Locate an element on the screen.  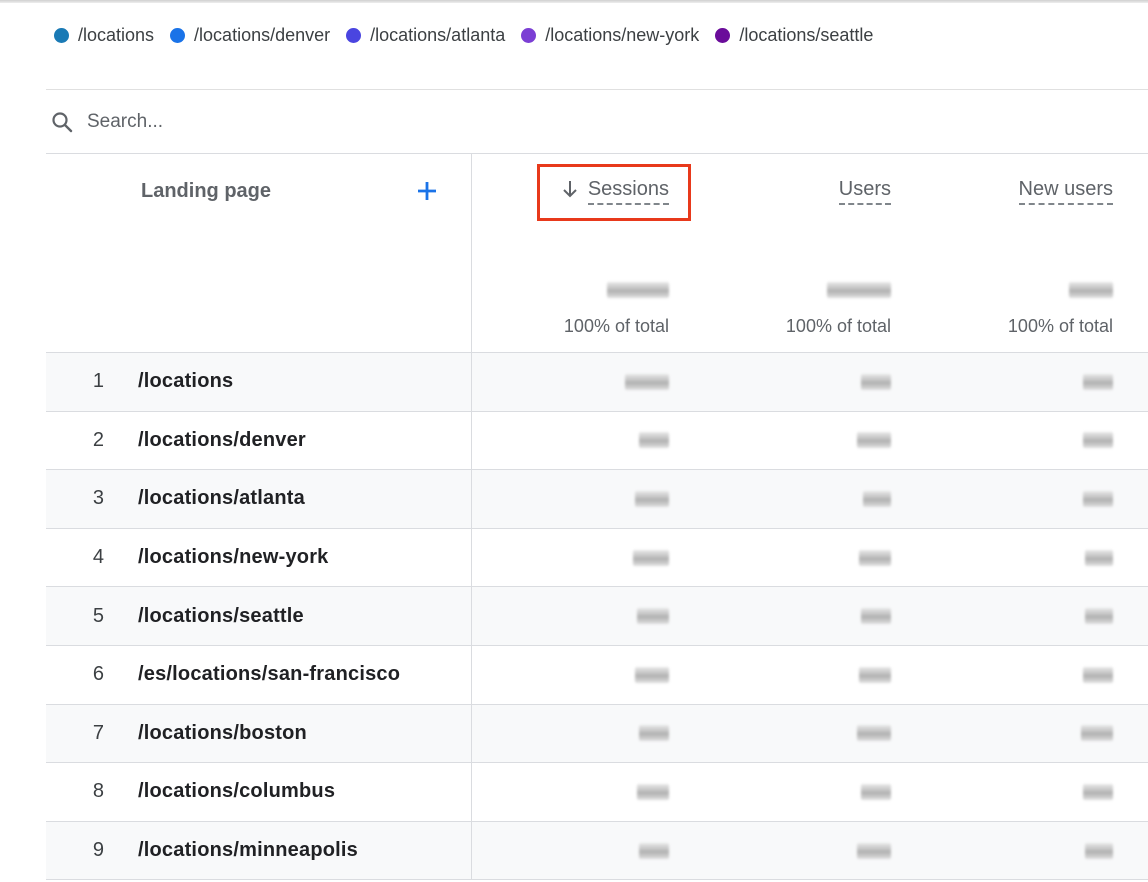
users-total-value is located at coordinates (859, 290).